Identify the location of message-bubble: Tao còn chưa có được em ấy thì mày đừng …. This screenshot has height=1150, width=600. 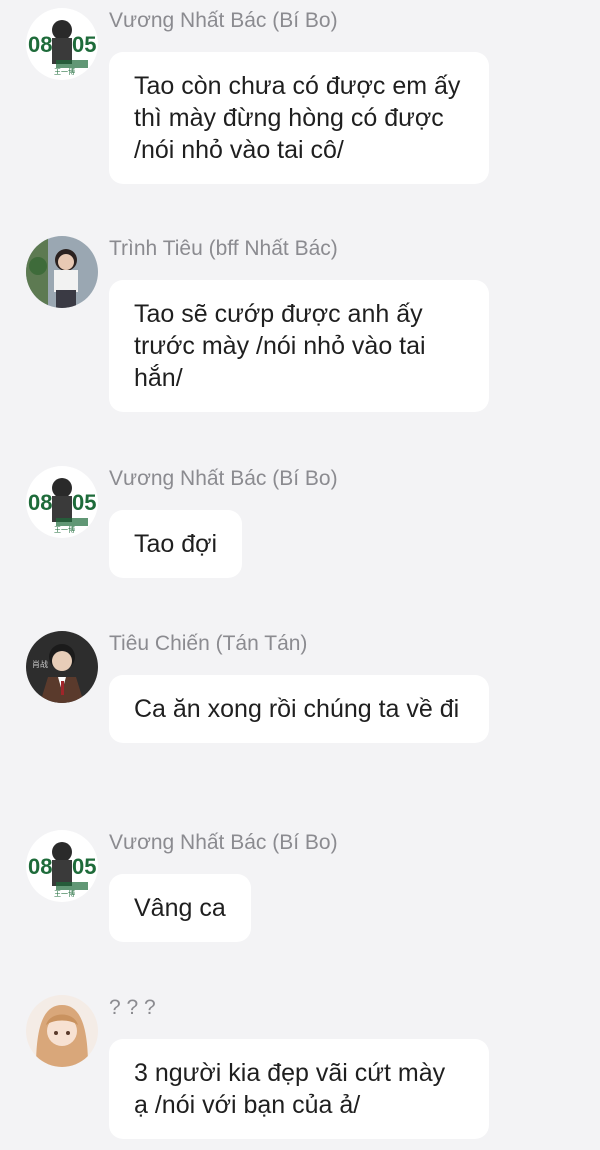
(299, 118).